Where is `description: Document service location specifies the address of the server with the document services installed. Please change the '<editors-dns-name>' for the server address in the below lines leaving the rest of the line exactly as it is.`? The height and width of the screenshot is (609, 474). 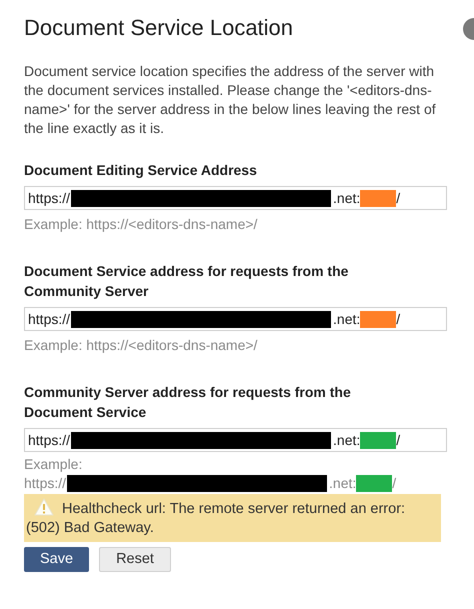 description: Document service location specifies the address of the server with the document services installed. Please change the '<editors-dns-name>' for the server address in the below lines leaving the rest of the line exactly as it is. is located at coordinates (230, 100).